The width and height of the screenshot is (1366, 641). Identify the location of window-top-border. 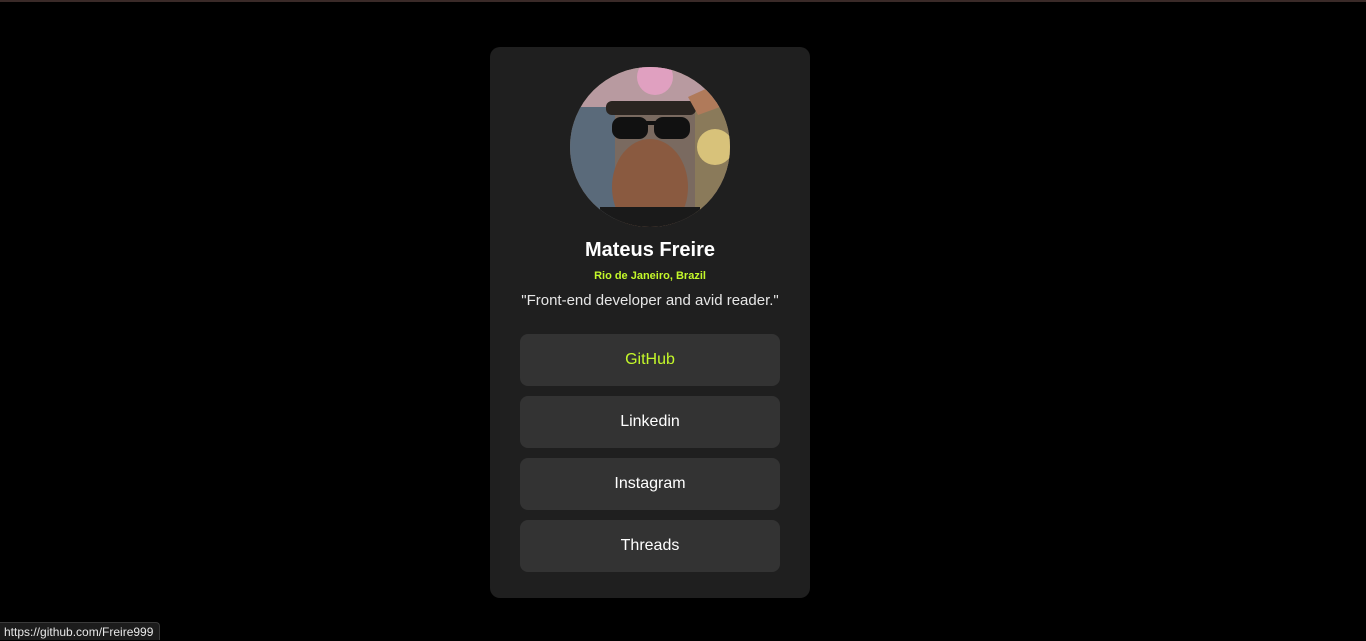
(683, 1).